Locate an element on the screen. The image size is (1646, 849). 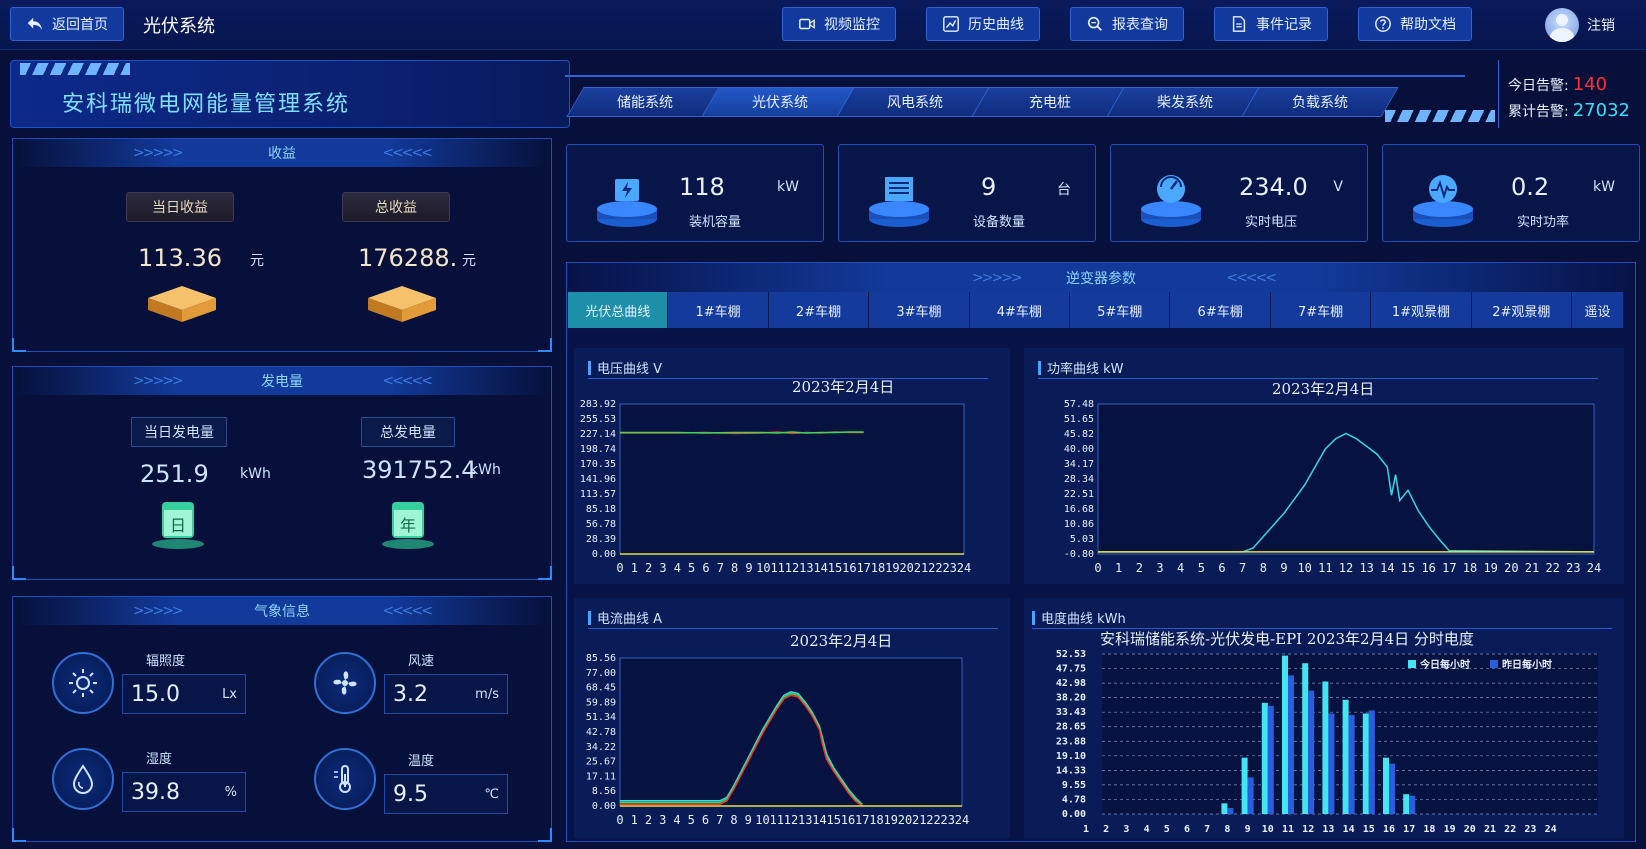
inverter-tab-5: 5#车棚 is located at coordinates (1120, 310).